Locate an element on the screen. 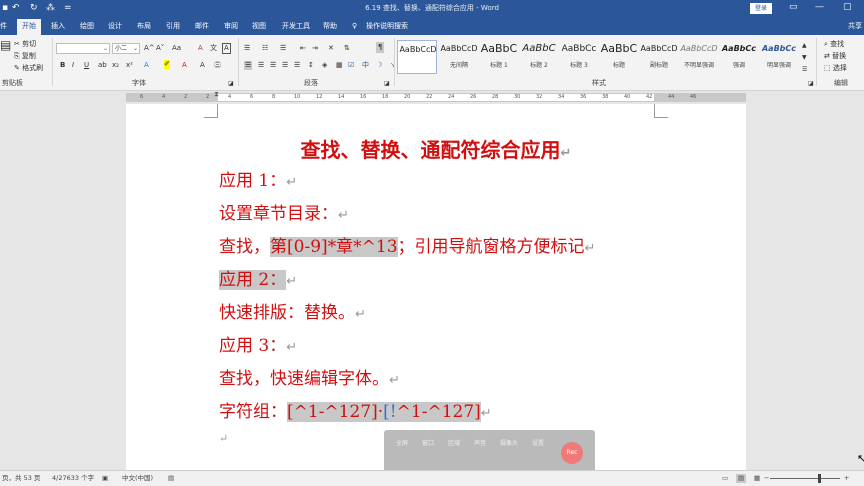 The height and width of the screenshot is (486, 864). char-shading-icon: A is located at coordinates (202, 65).